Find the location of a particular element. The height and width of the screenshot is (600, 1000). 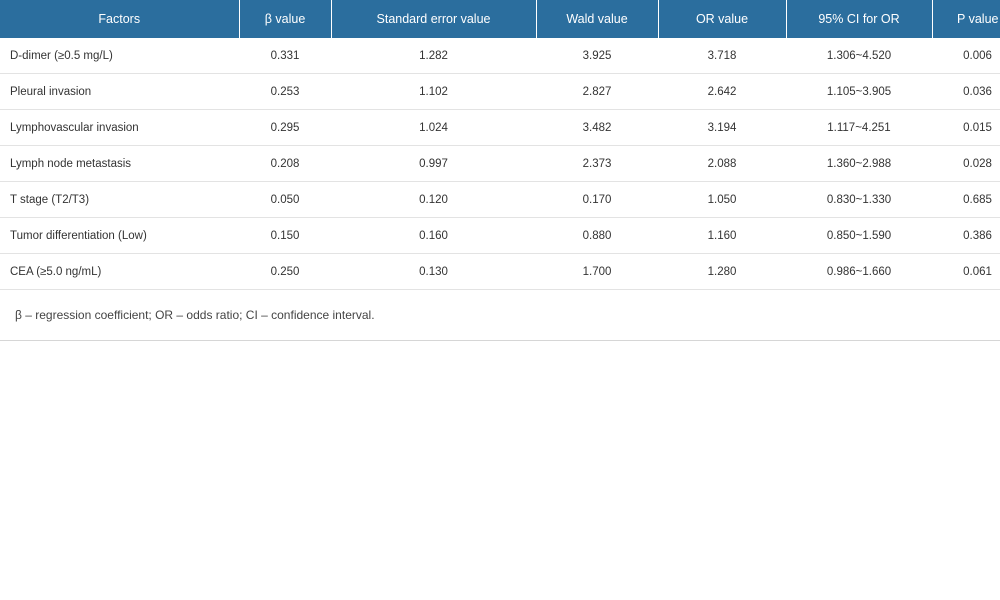

header-p-value: P value is located at coordinates (966, 19).